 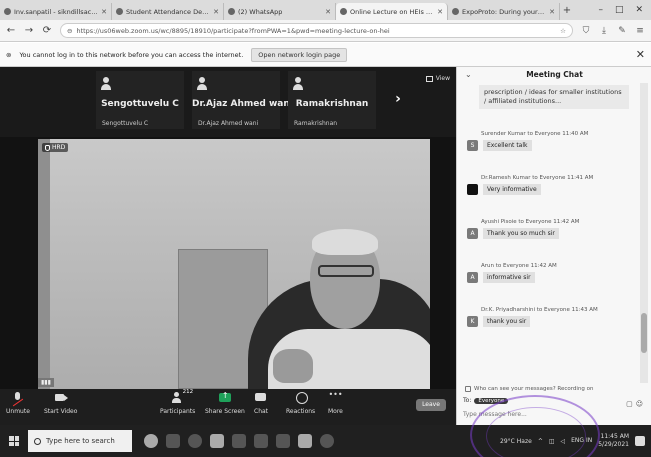 I want to click on chat-scrollbar-thumb, so click(x=644, y=333).